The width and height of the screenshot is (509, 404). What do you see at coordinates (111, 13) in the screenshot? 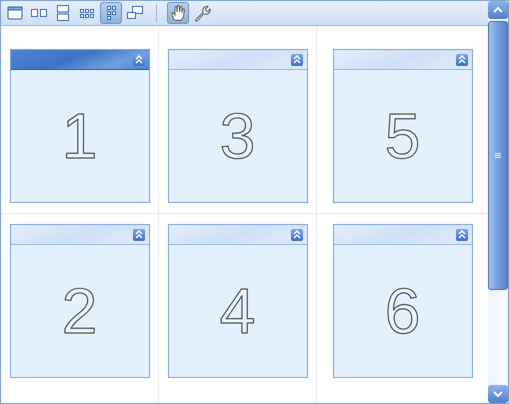
I see `tile-columns-button` at bounding box center [111, 13].